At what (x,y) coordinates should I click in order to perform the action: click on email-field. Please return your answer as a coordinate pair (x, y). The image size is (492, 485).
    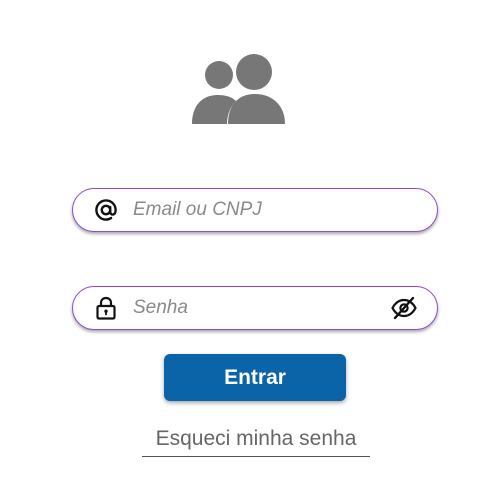
    Looking at the image, I should click on (255, 210).